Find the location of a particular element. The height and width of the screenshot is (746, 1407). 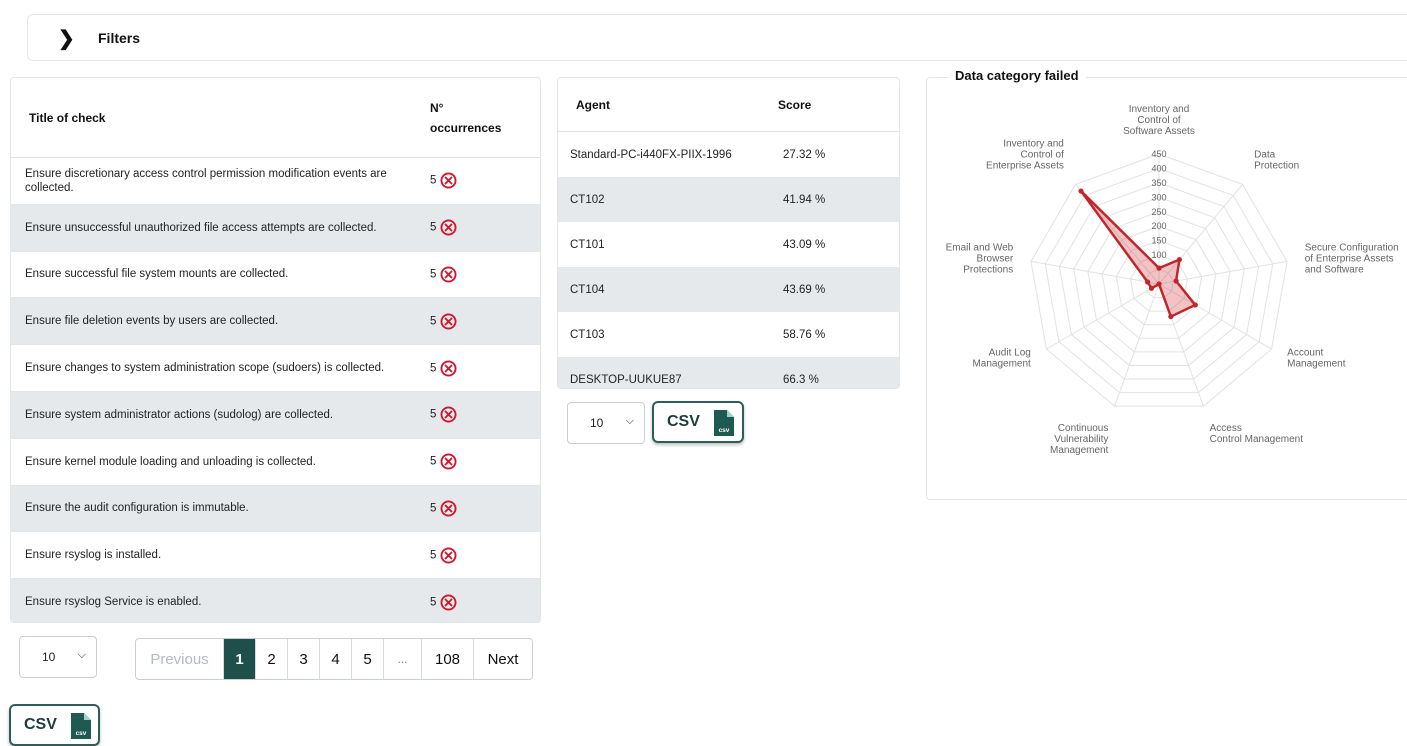

table-row: CT103 58.76 % is located at coordinates (728, 334).